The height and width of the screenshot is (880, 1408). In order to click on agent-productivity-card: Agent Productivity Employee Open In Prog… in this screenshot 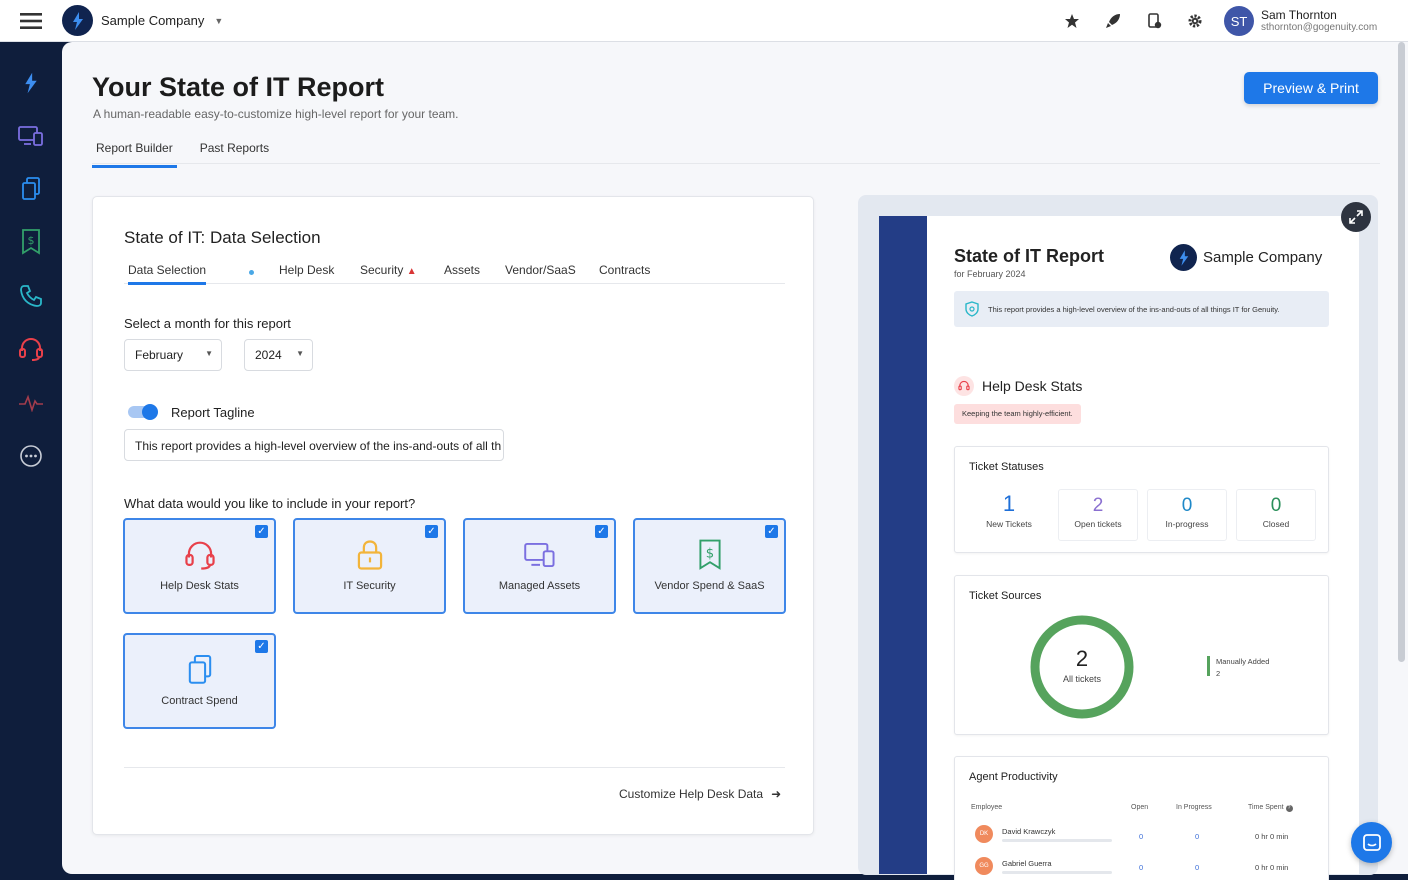, I will do `click(1141, 818)`.